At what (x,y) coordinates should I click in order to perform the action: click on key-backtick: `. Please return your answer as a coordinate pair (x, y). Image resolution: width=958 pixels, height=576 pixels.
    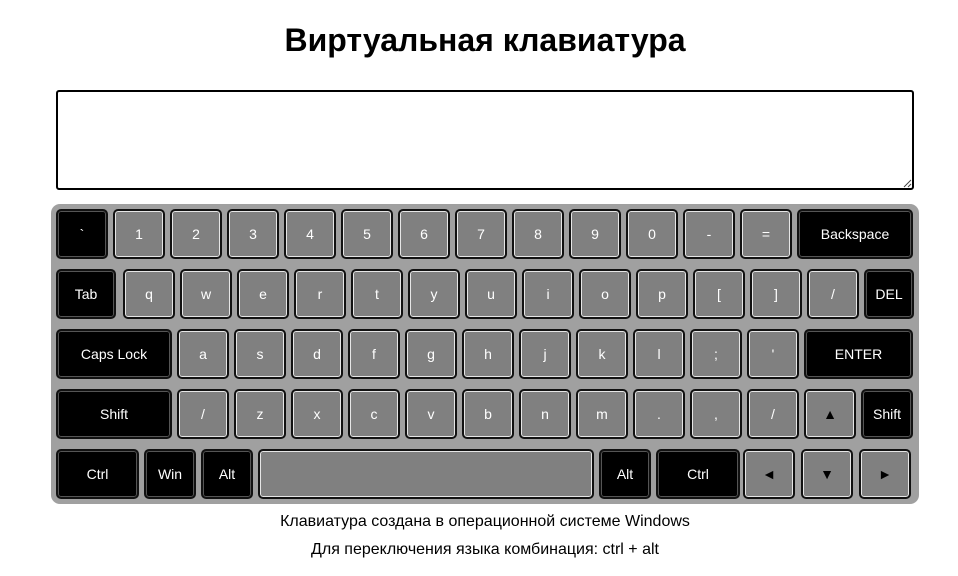
    Looking at the image, I should click on (82, 234).